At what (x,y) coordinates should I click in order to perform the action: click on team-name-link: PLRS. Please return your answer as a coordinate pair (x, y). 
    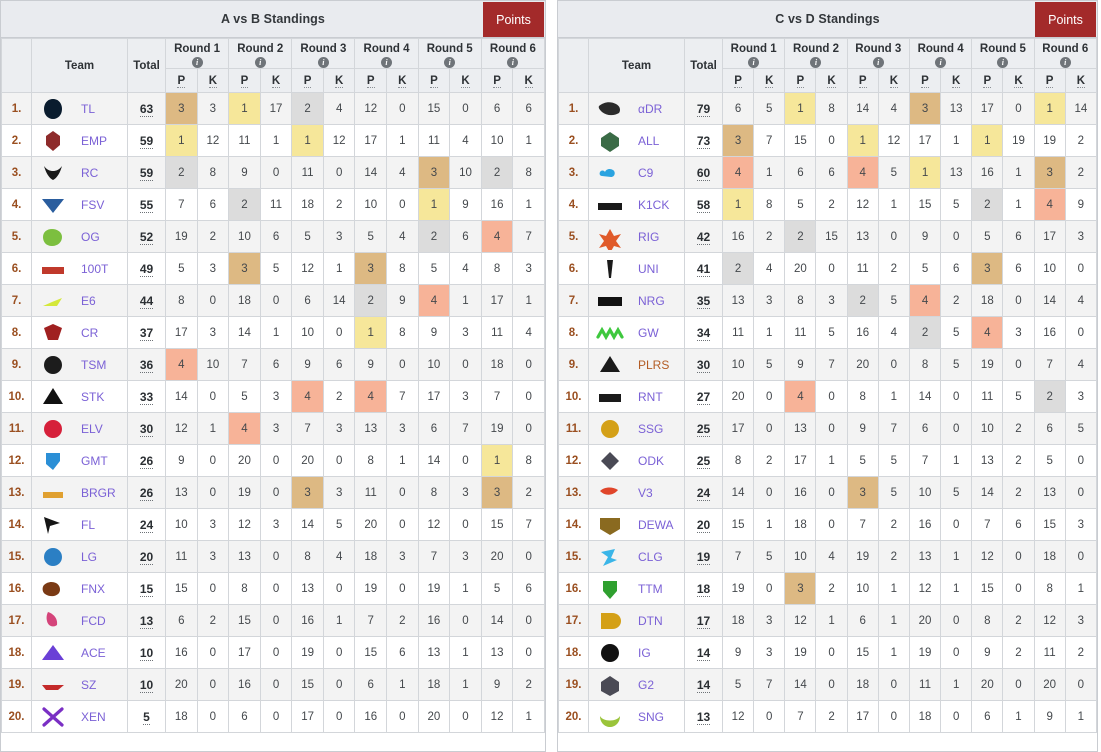
    Looking at the image, I should click on (653, 365).